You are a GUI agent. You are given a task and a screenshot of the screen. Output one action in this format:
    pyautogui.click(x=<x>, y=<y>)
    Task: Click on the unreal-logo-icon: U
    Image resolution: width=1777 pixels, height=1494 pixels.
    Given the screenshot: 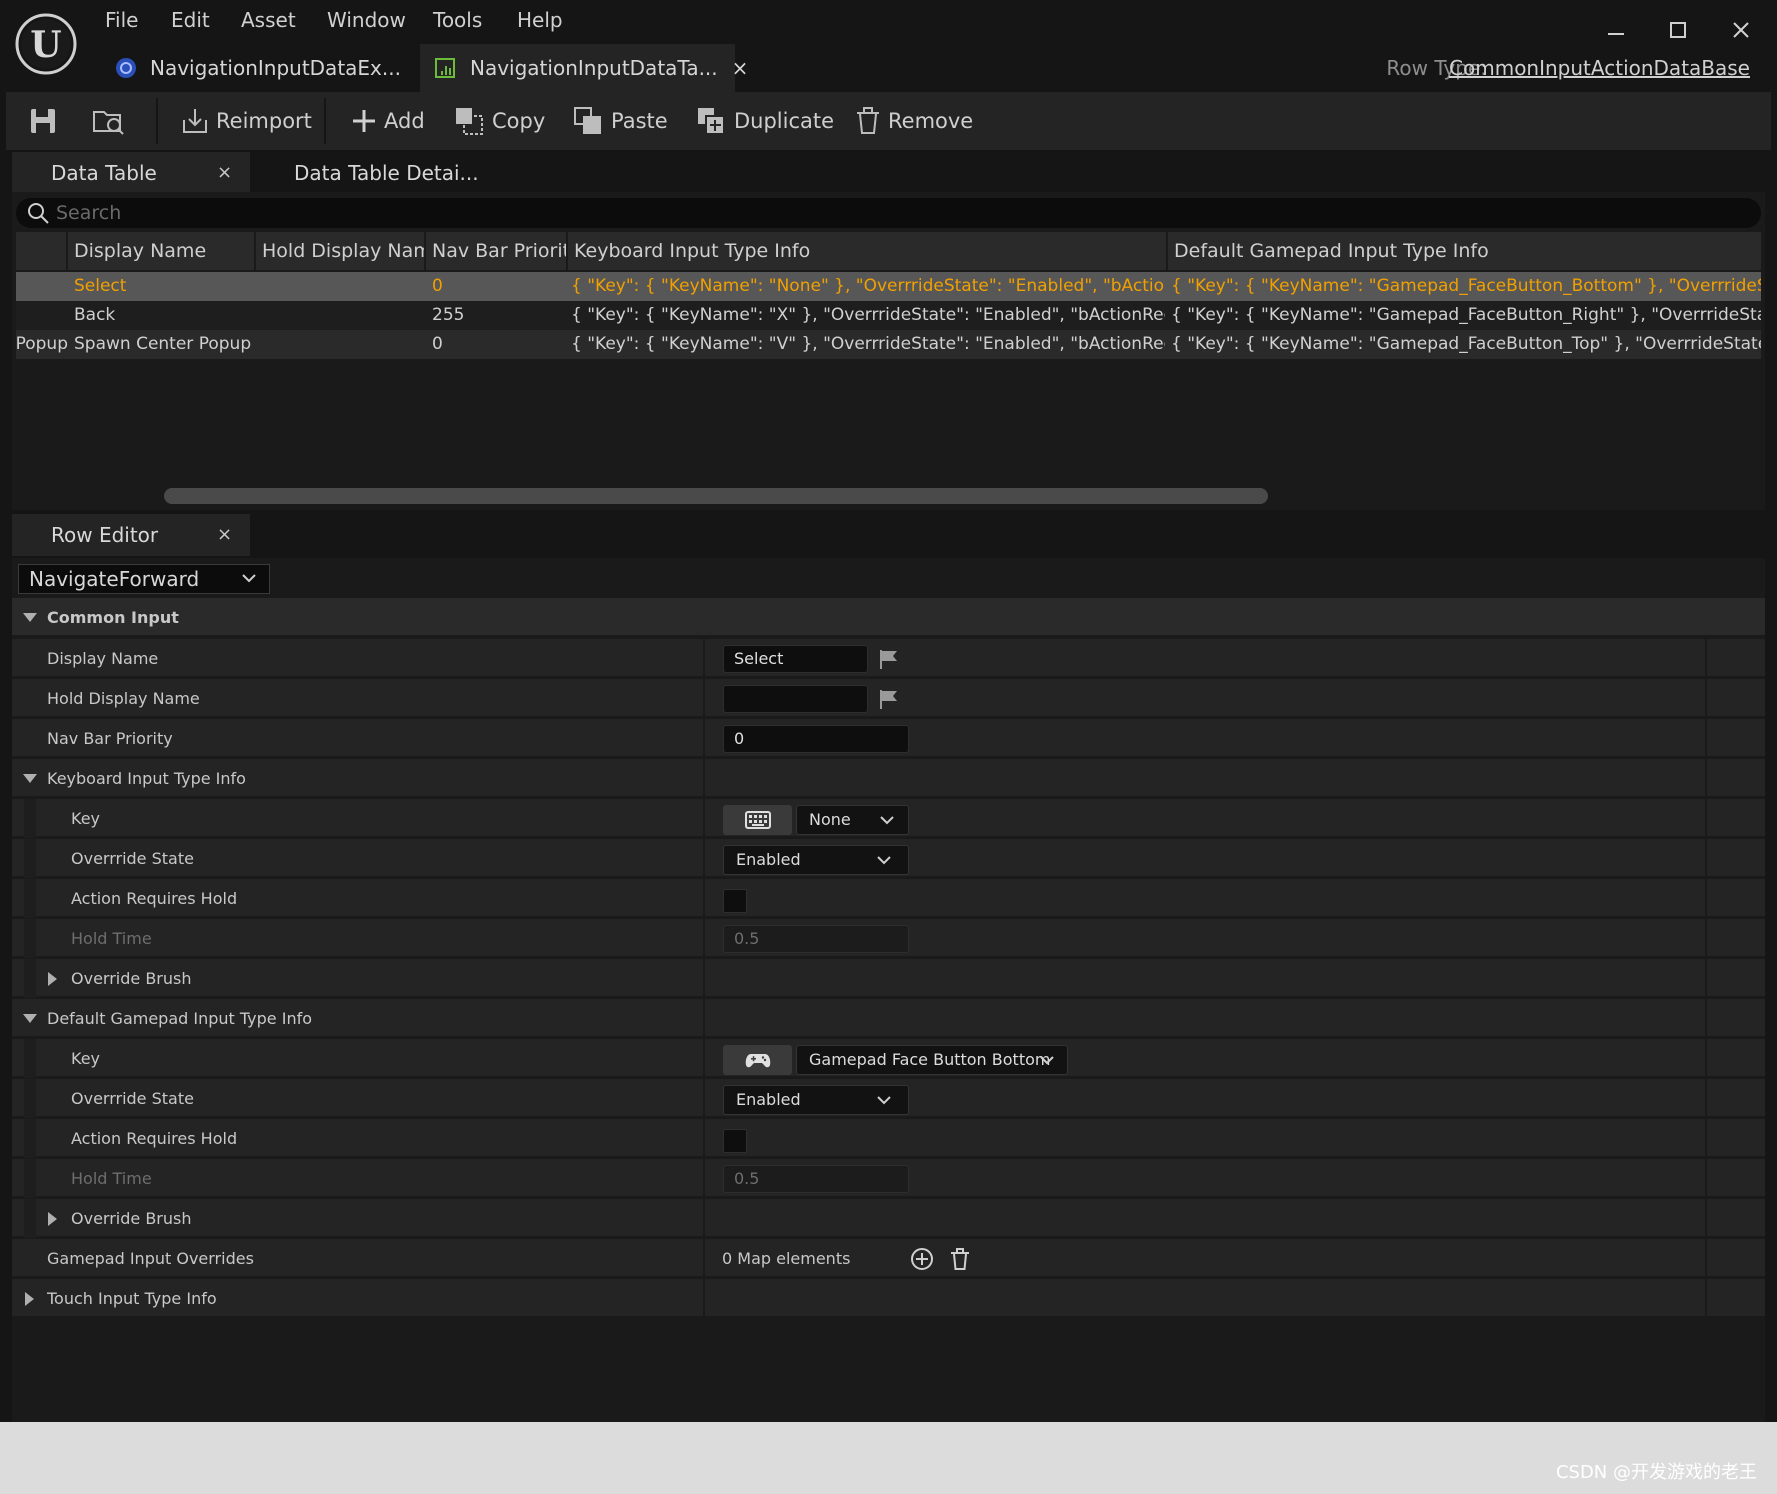 What is the action you would take?
    pyautogui.click(x=46, y=44)
    